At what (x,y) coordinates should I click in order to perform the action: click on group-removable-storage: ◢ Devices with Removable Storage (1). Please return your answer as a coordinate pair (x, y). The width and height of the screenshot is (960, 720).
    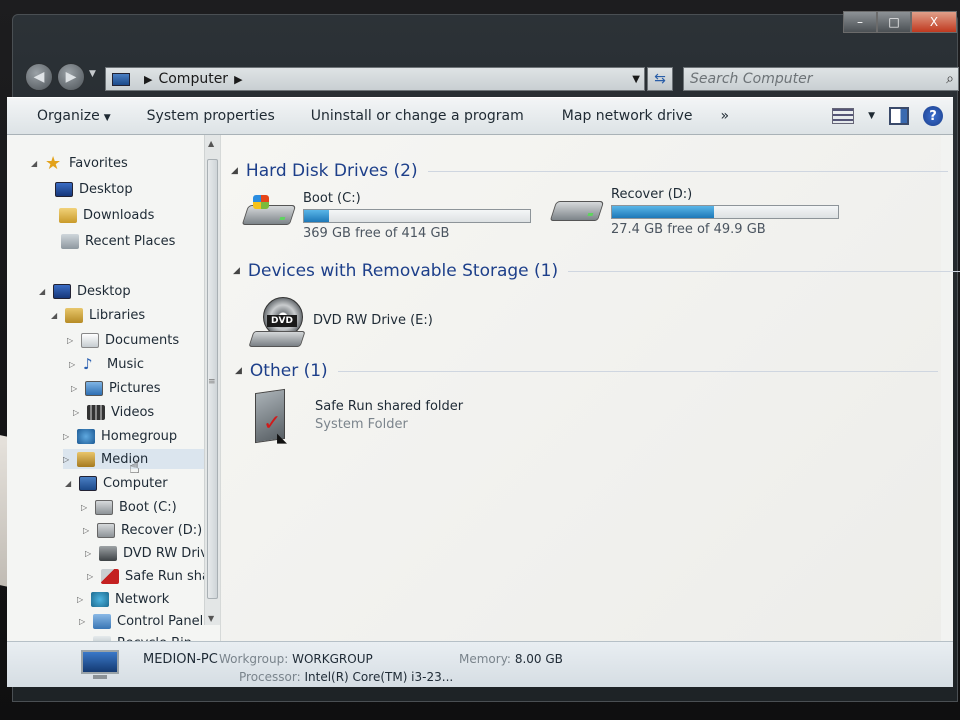
    Looking at the image, I should click on (596, 271).